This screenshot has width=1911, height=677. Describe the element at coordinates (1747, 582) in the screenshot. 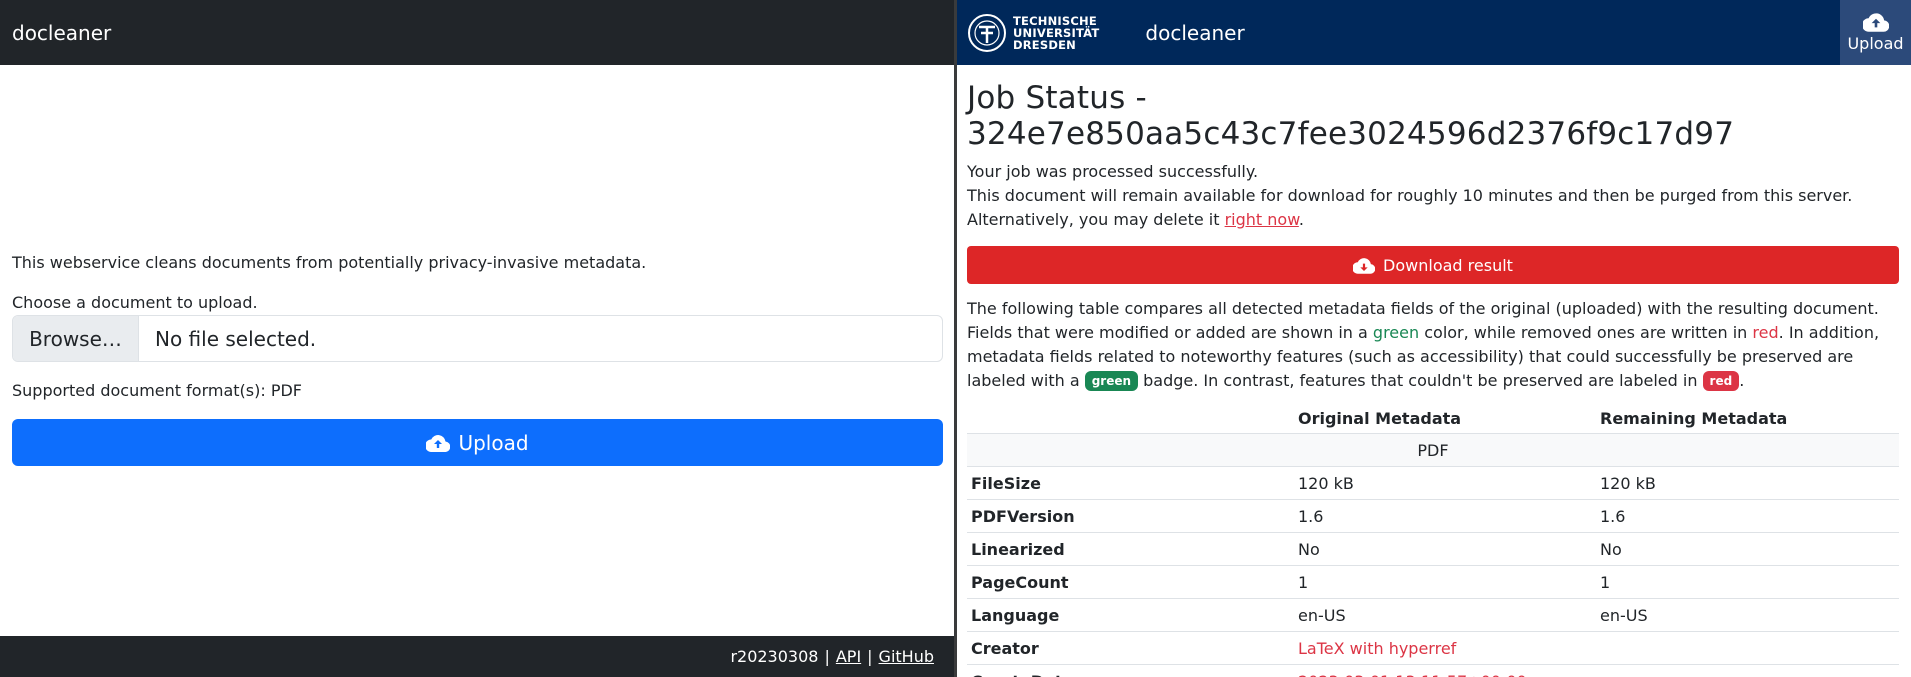

I see `cell-rem: 1` at that location.